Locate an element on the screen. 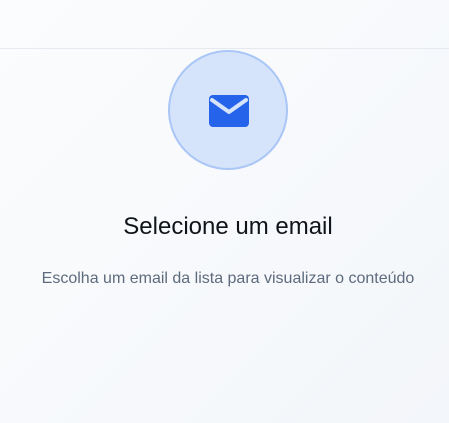 The width and height of the screenshot is (449, 423). mail-icon-circle is located at coordinates (228, 110).